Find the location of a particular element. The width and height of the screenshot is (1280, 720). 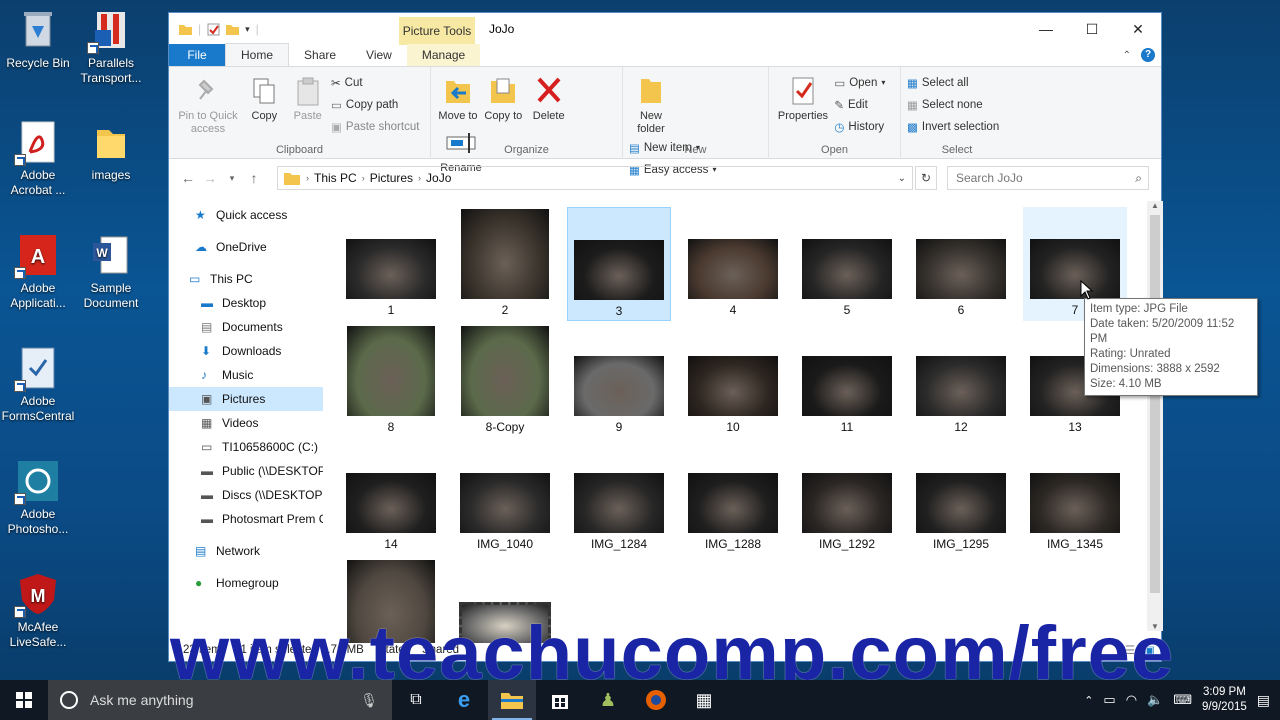

file-thumbnail: IMG_1292 is located at coordinates (847, 498).